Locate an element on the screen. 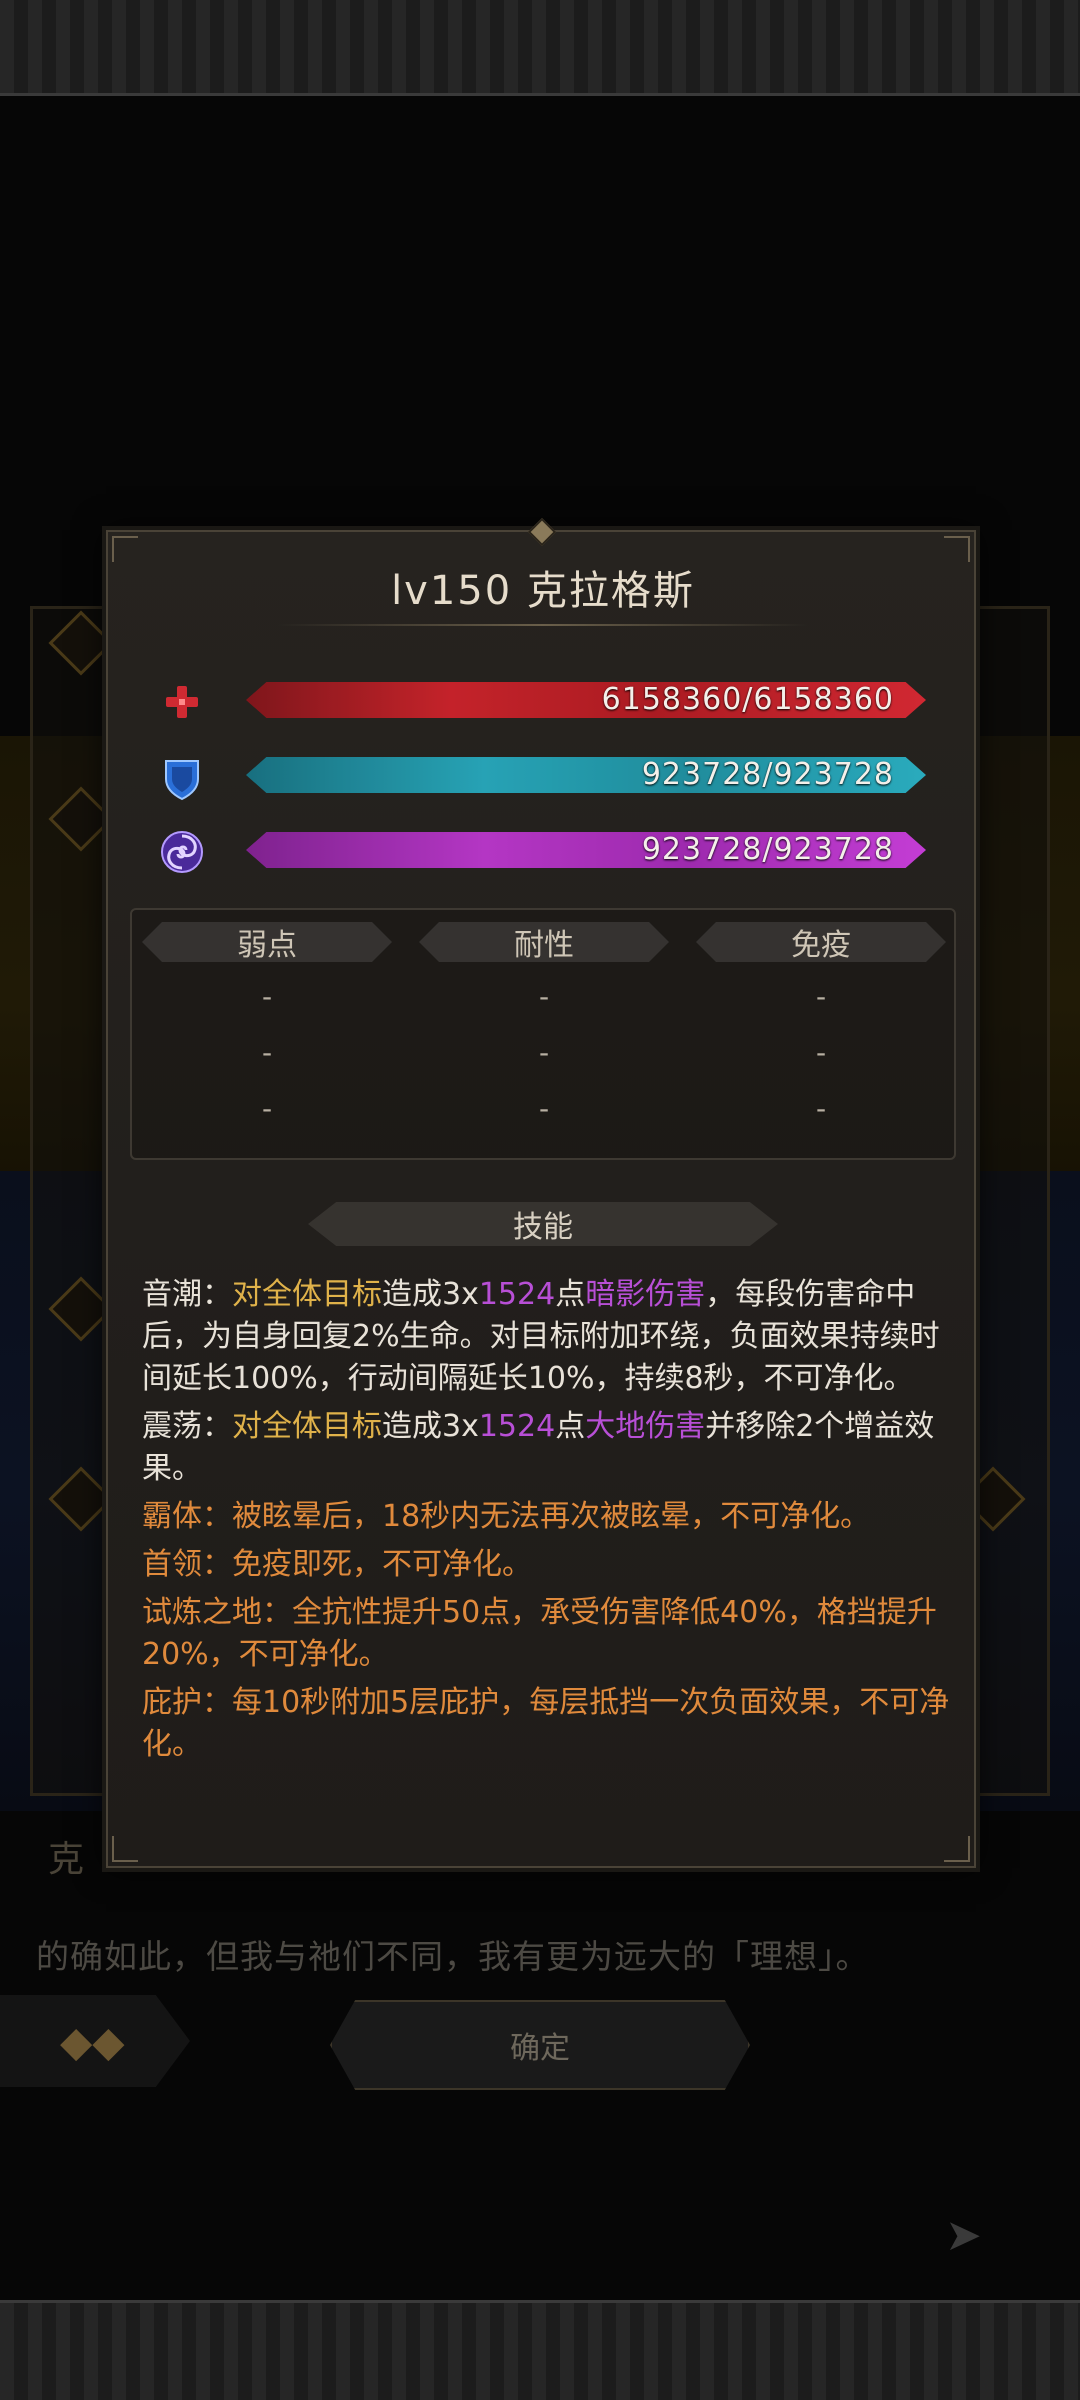  energy-value: 923728/923728 is located at coordinates (767, 849).